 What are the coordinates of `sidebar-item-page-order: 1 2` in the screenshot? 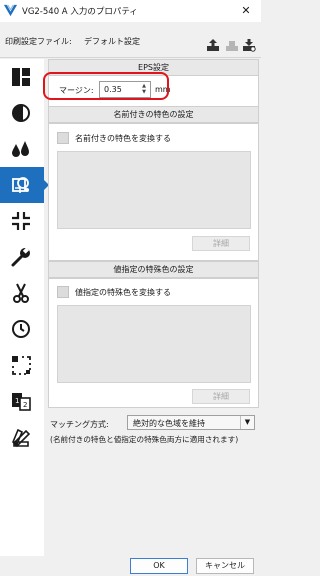 It's located at (22, 401).